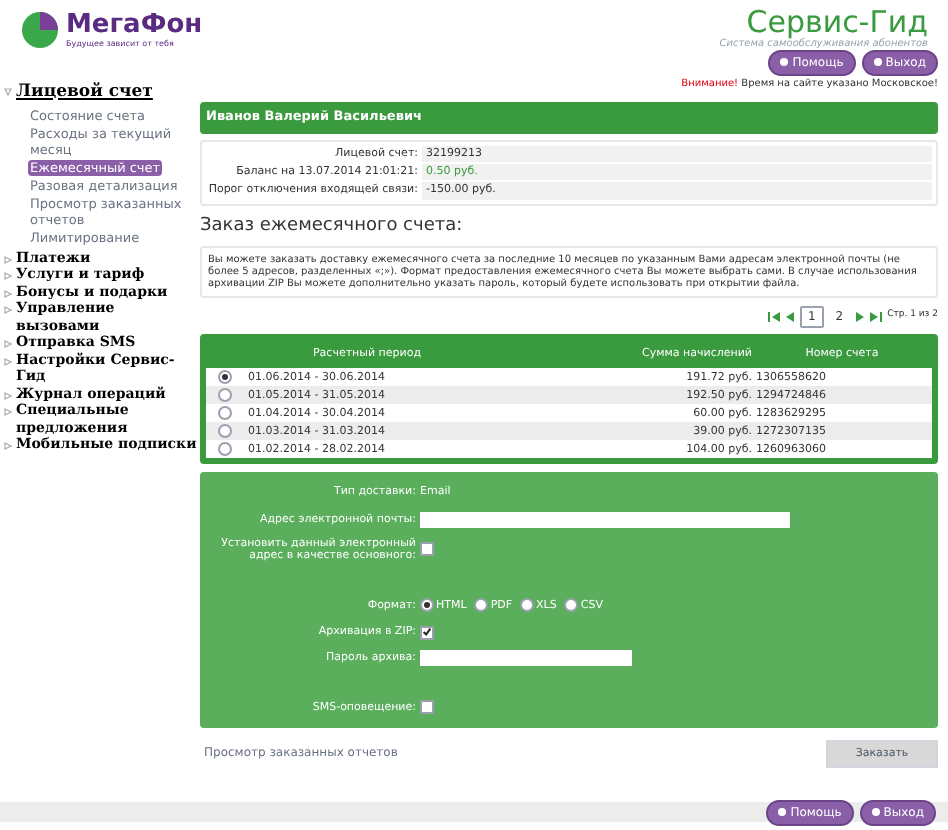 This screenshot has width=948, height=830. Describe the element at coordinates (134, 25) in the screenshot. I see `logo-name: МегаФон` at that location.